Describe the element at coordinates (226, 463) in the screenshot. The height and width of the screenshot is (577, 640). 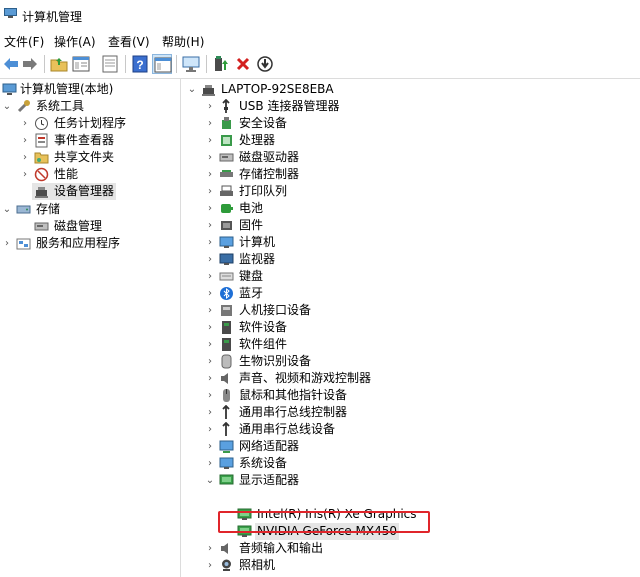
I see `system-device-icon` at that location.